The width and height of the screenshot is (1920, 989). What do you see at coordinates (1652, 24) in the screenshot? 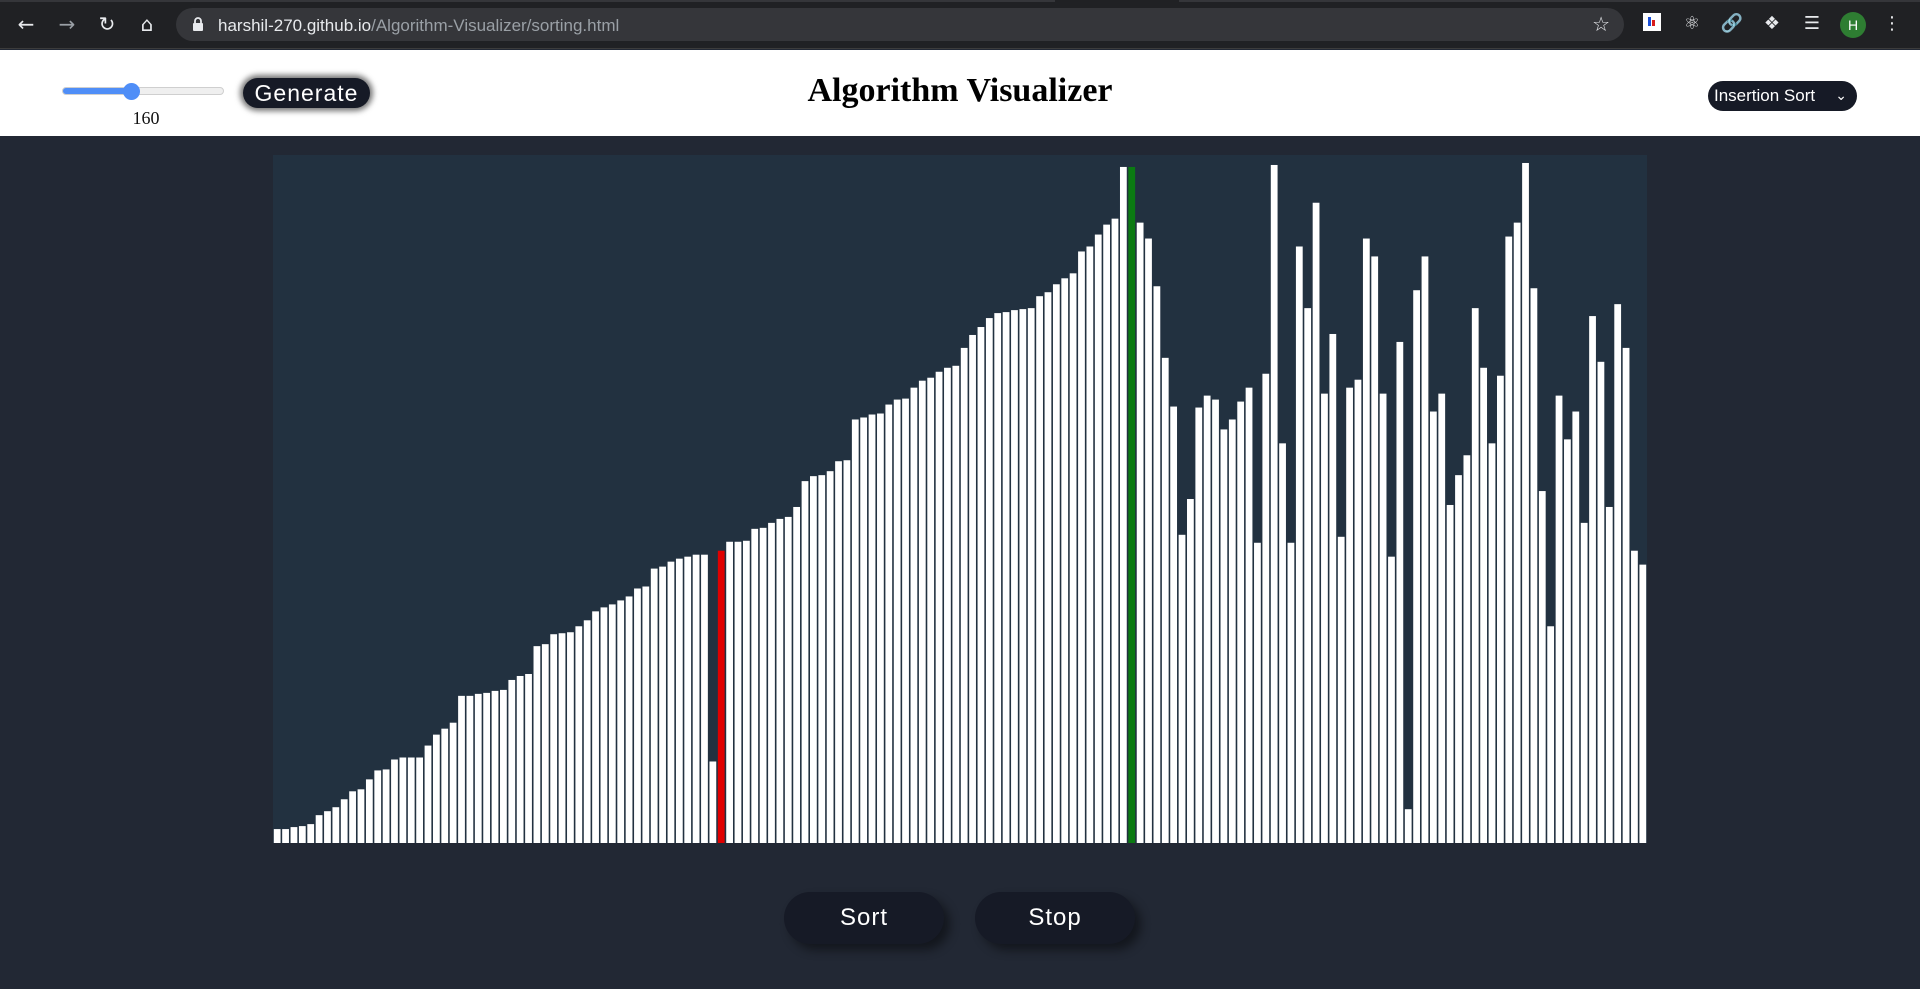
I see `extension-icon` at bounding box center [1652, 24].